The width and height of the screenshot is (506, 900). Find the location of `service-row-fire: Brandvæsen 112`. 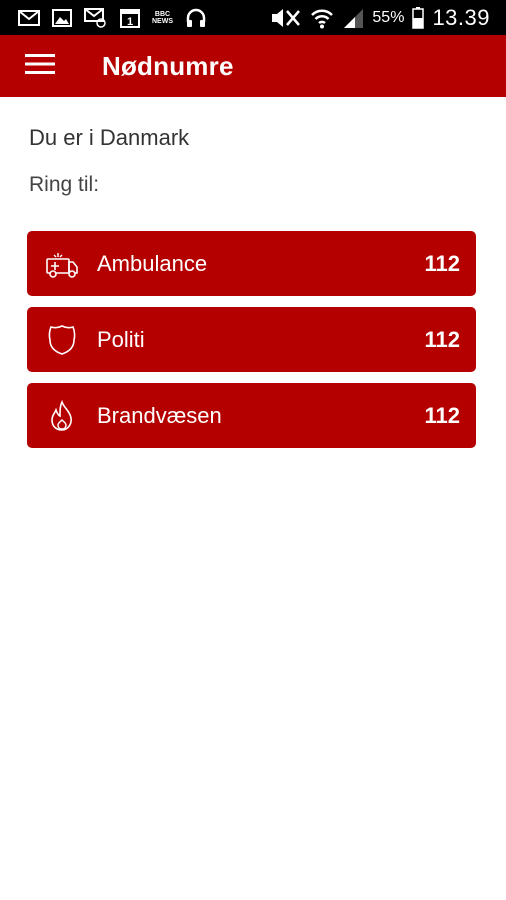

service-row-fire: Brandvæsen 112 is located at coordinates (251, 415).